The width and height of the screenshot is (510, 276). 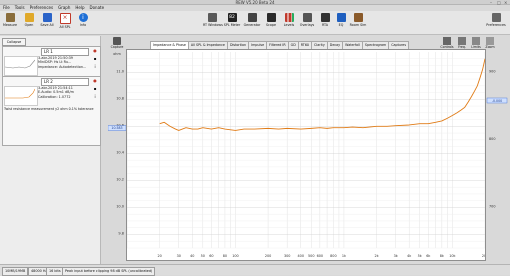 What do you see at coordinates (47, 23) in the screenshot?
I see `save-all-button: Save All` at bounding box center [47, 23].